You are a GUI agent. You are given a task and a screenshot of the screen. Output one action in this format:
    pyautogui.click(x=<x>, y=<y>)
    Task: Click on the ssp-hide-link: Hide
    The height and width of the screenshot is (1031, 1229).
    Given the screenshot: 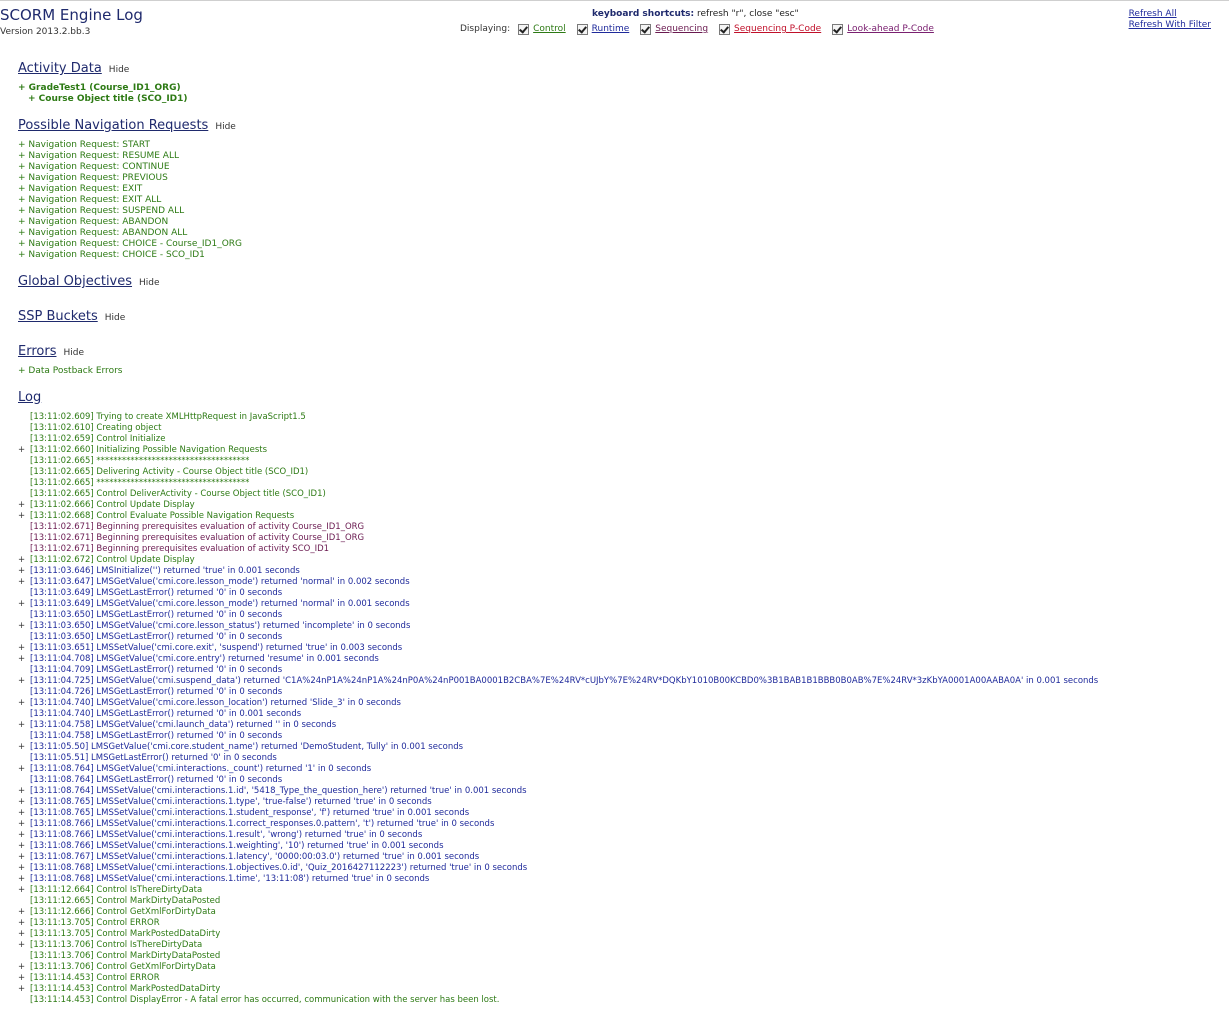 What is the action you would take?
    pyautogui.click(x=115, y=318)
    